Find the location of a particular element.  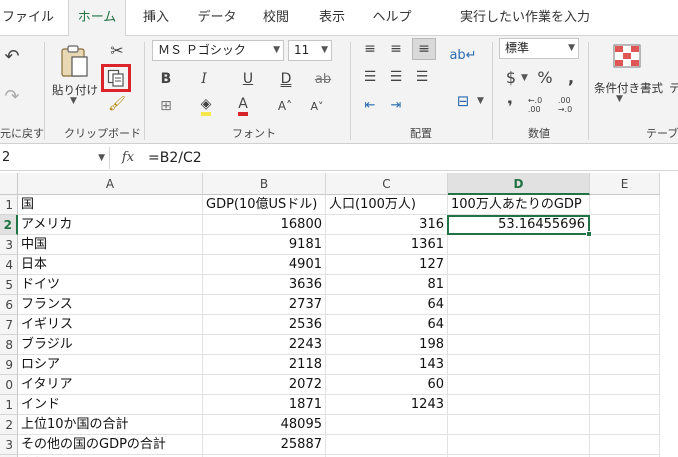

cell-c13 is located at coordinates (387, 445).